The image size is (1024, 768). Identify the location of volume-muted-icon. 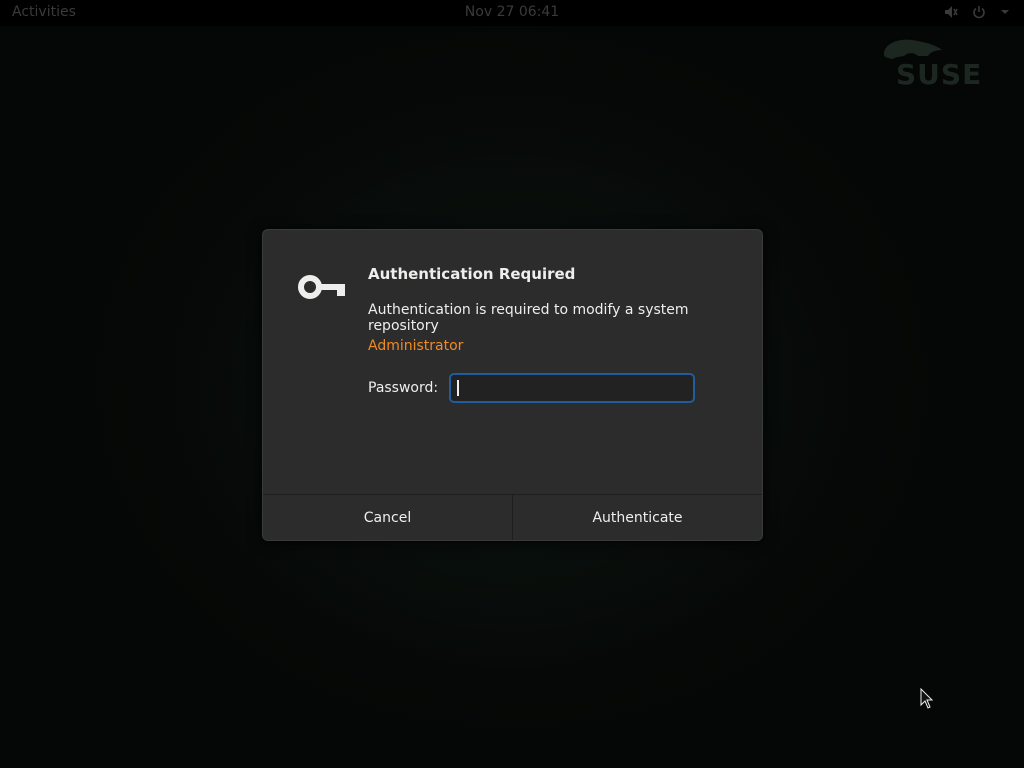
(951, 12).